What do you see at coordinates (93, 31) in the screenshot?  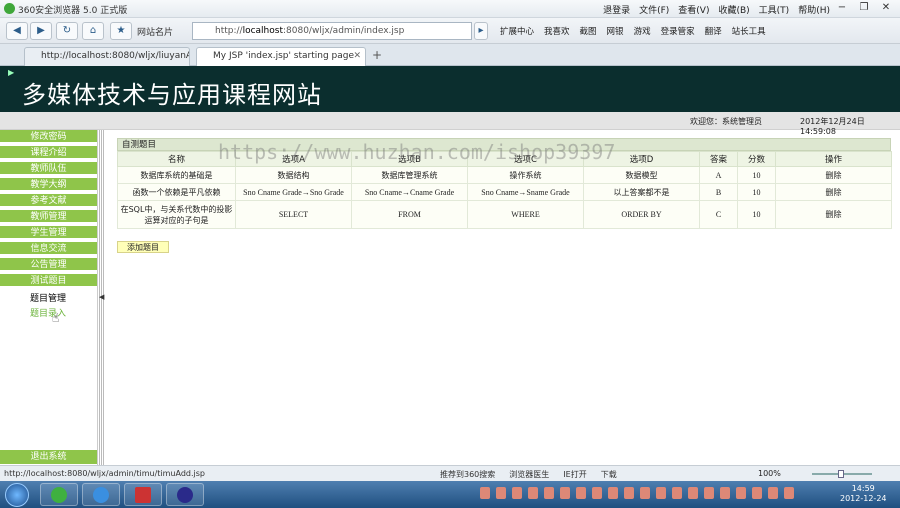 I see `home-icon: ⌂` at bounding box center [93, 31].